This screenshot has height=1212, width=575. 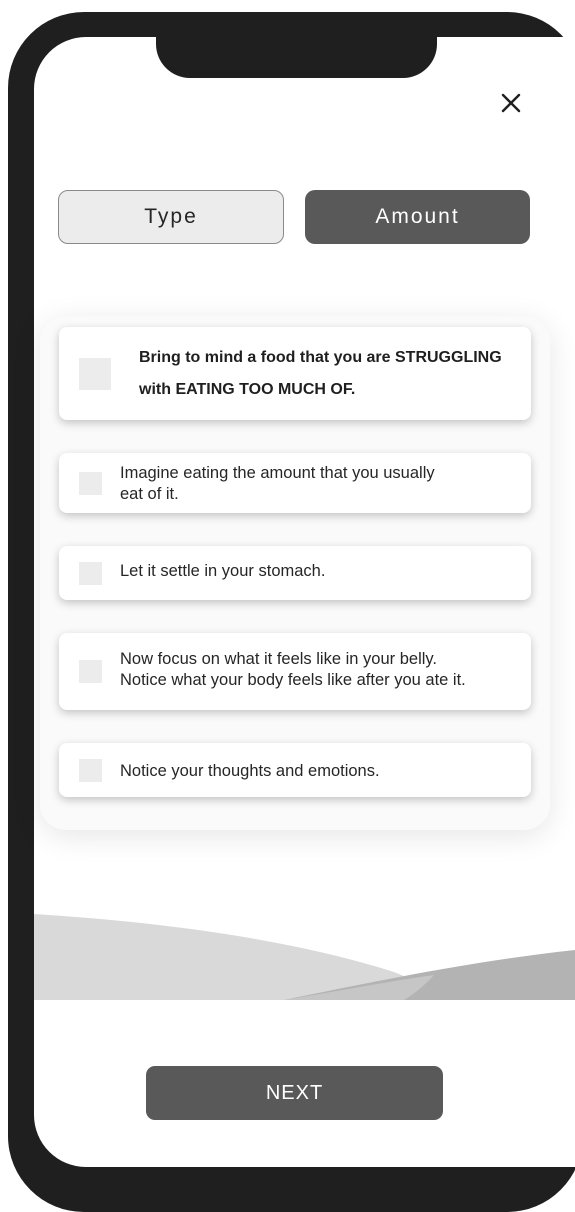 I want to click on decorative-hills, so click(x=304, y=957).